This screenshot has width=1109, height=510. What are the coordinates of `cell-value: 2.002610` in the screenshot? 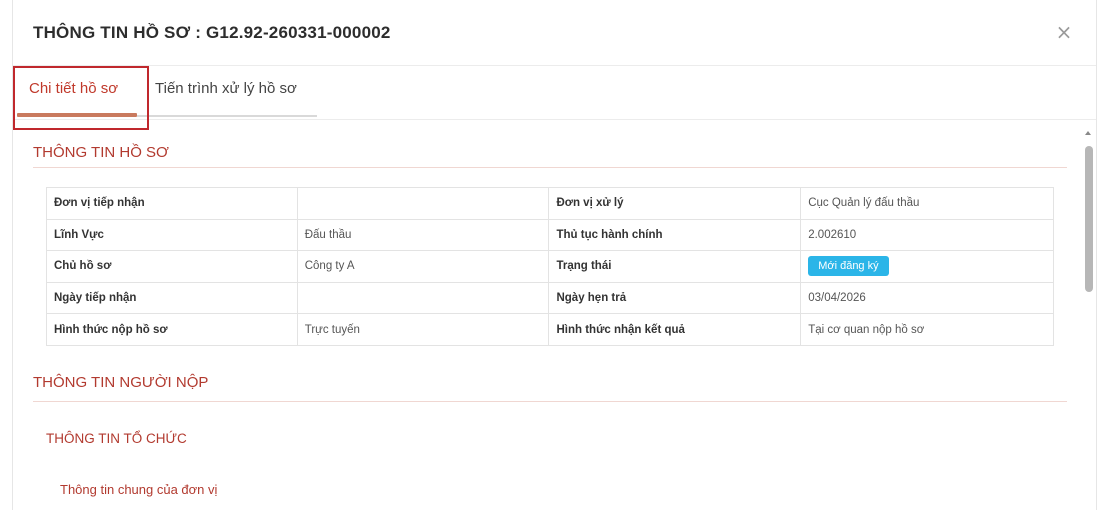 It's located at (927, 235).